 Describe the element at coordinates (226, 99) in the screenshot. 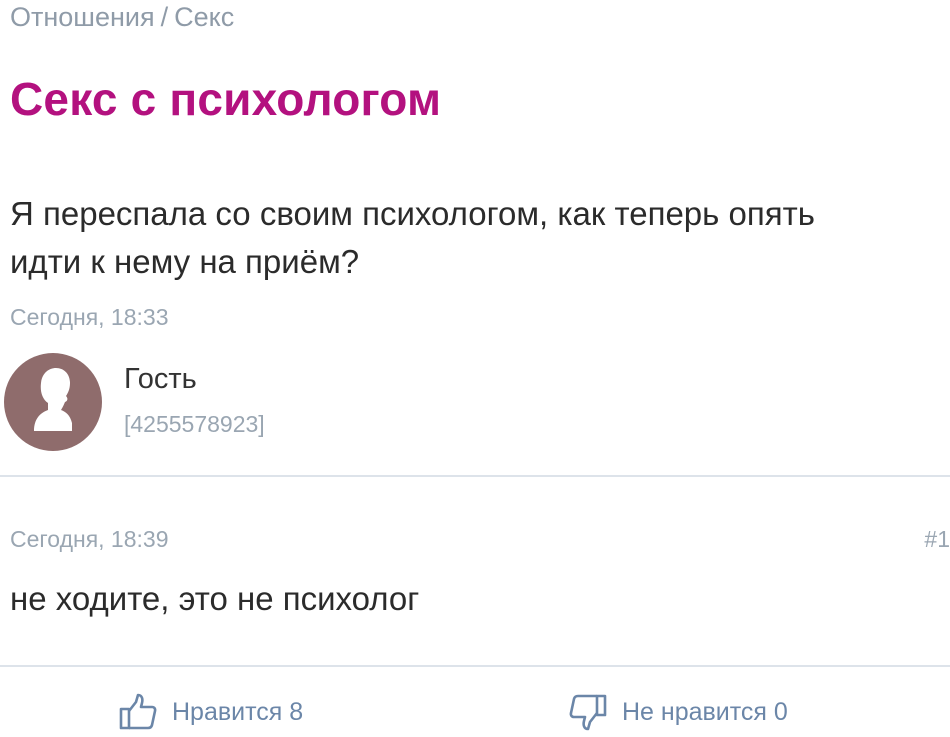

I see `page-title: Секс с психологом` at that location.